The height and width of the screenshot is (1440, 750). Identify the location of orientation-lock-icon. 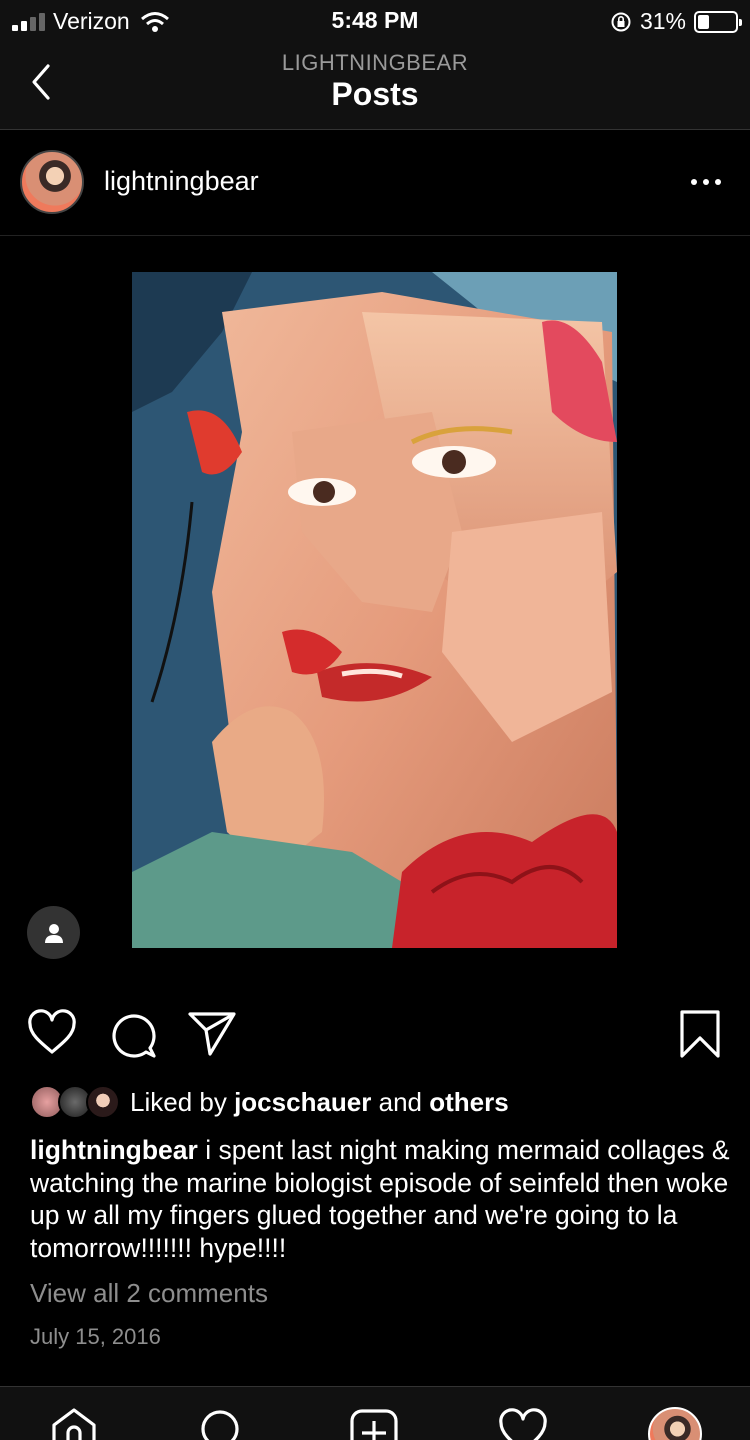
(621, 21).